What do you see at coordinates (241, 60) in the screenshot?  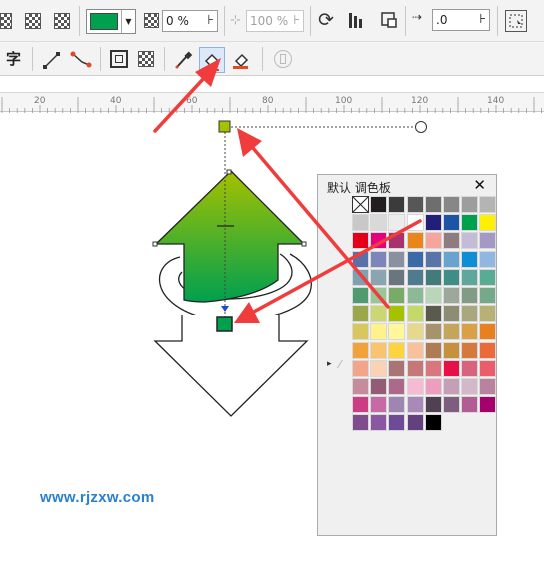 I see `interactive-fill-icon` at bounding box center [241, 60].